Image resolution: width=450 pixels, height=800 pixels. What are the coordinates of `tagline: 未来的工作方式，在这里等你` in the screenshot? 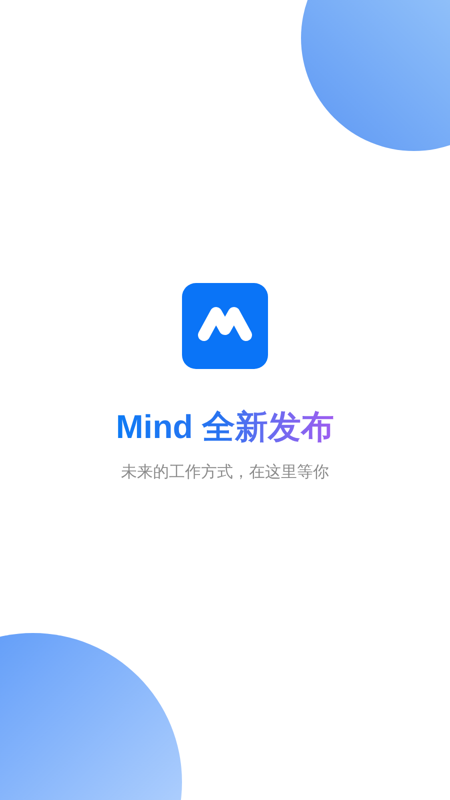 It's located at (225, 472).